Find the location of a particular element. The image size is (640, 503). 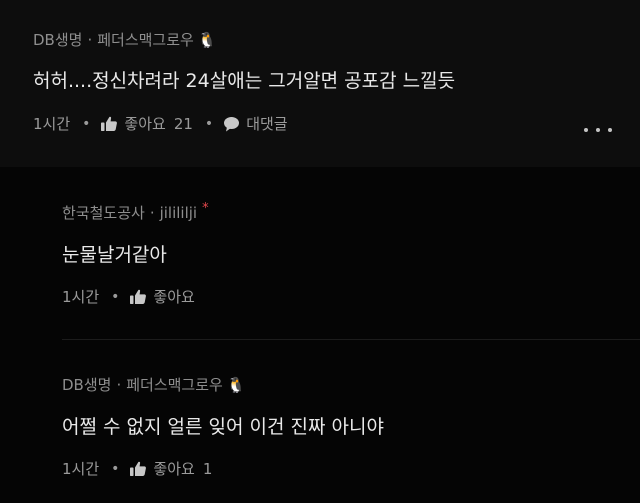

red-star-icon: * is located at coordinates (205, 208).